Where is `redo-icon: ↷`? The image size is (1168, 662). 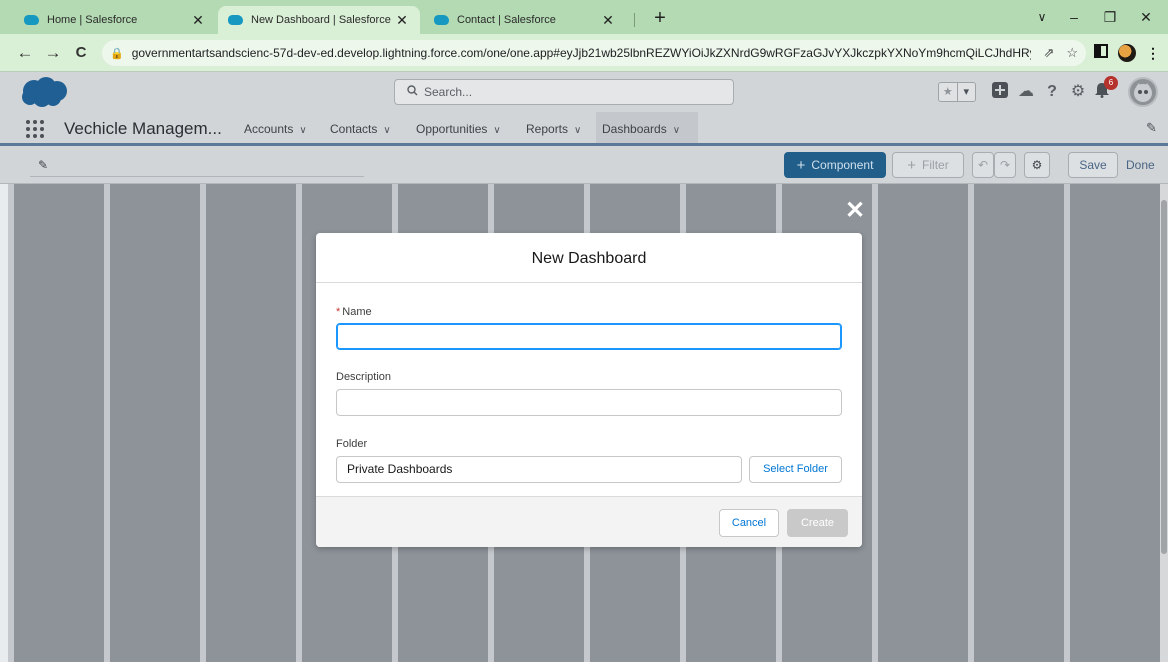 redo-icon: ↷ is located at coordinates (1005, 165).